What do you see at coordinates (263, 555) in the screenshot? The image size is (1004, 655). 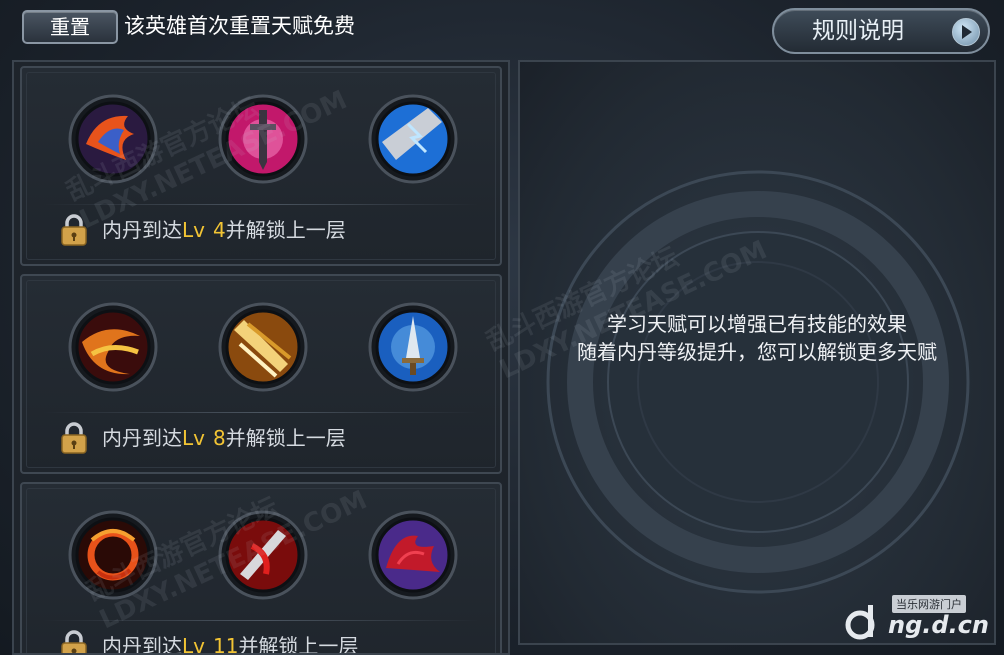 I see `blood-blade-talent-icon` at bounding box center [263, 555].